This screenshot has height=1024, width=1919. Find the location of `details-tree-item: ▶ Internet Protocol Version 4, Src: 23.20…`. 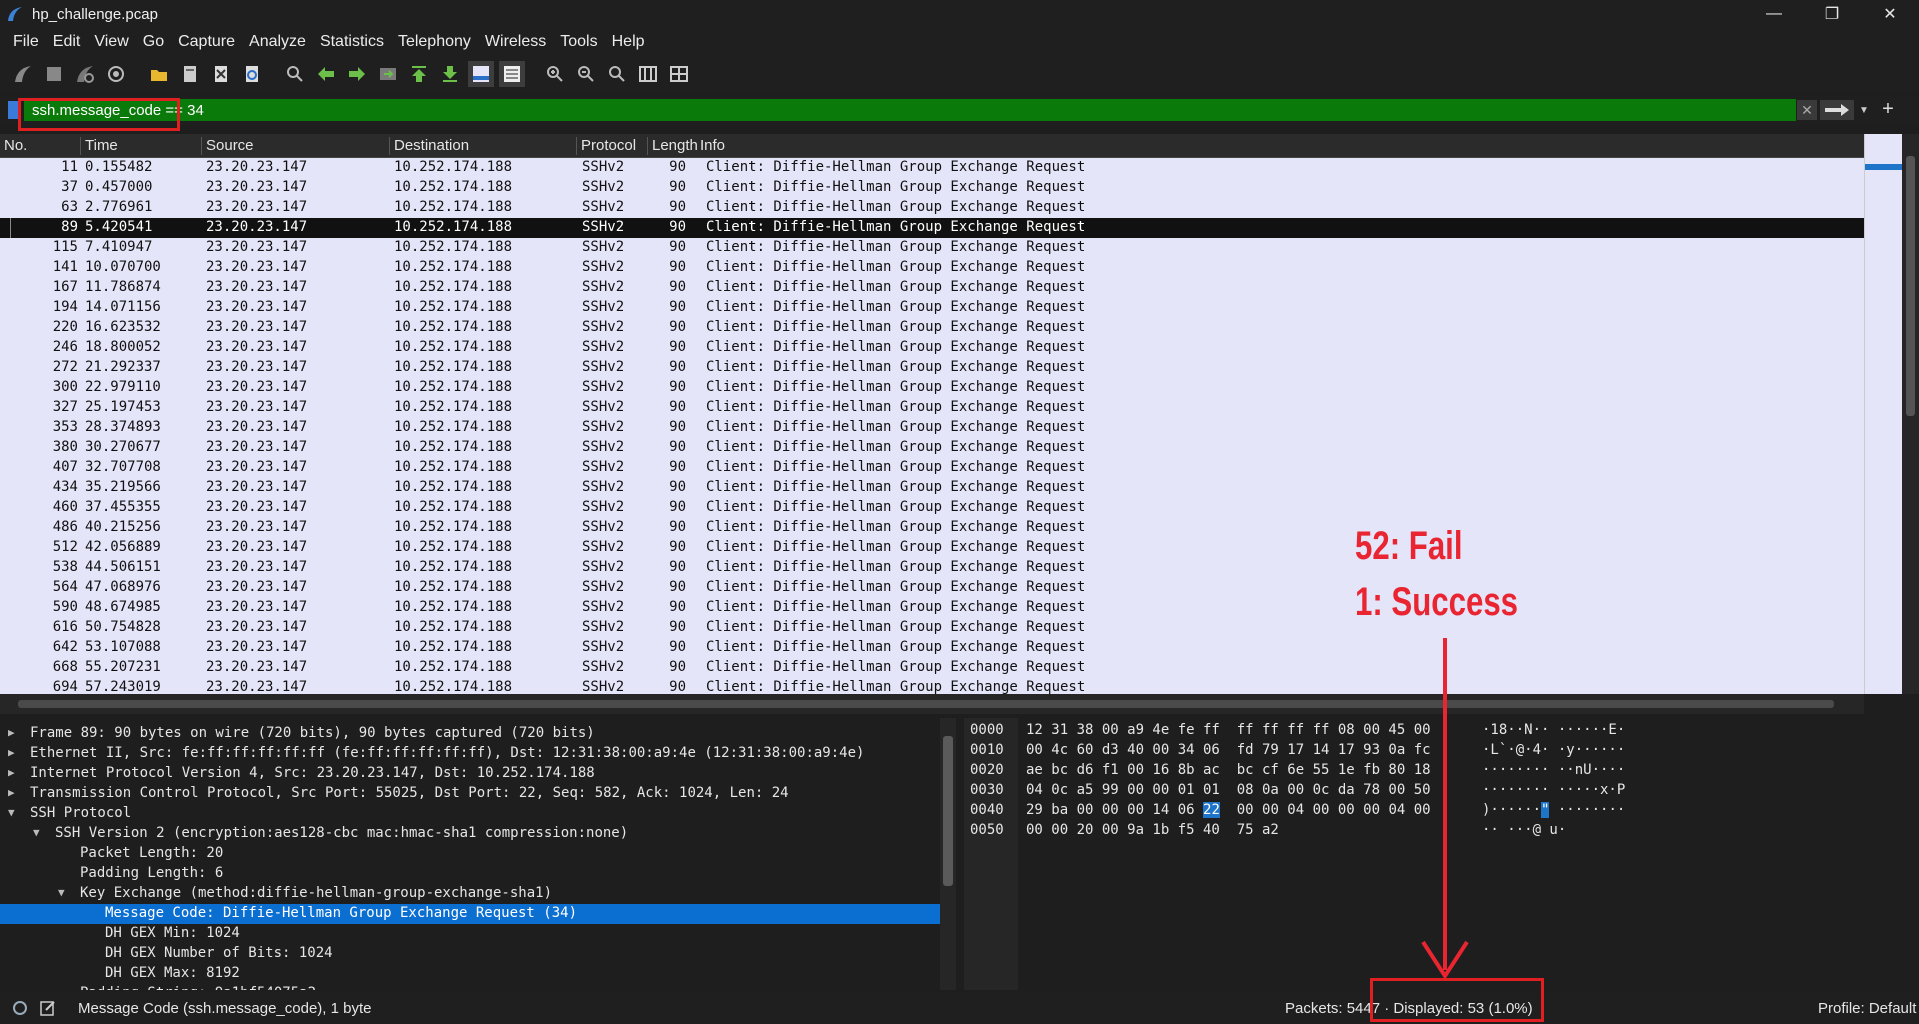

details-tree-item: ▶ Internet Protocol Version 4, Src: 23.20… is located at coordinates (470, 774).